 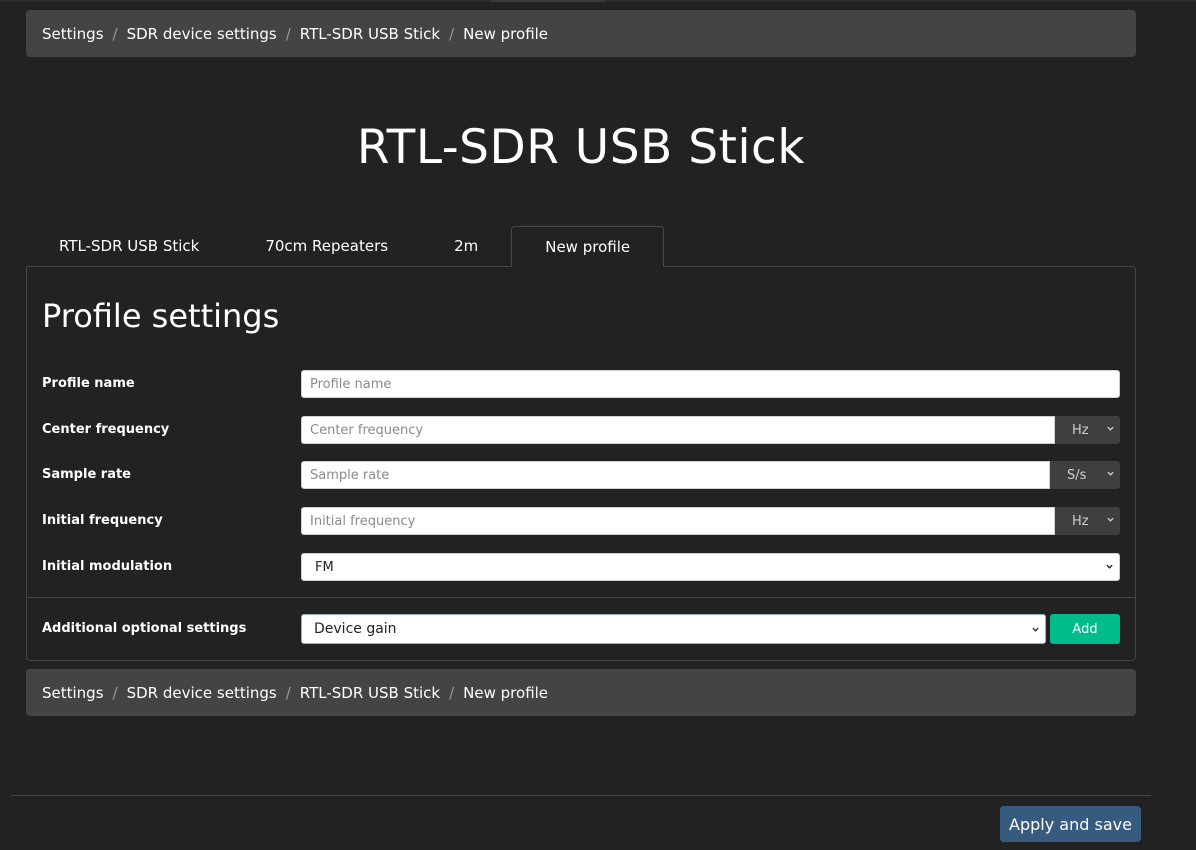 I want to click on add-setting-button: Add, so click(x=1085, y=629).